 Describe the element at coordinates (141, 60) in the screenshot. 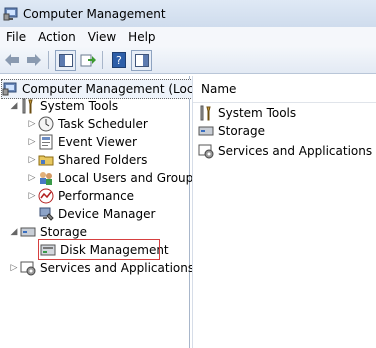

I see `properties-icon` at that location.